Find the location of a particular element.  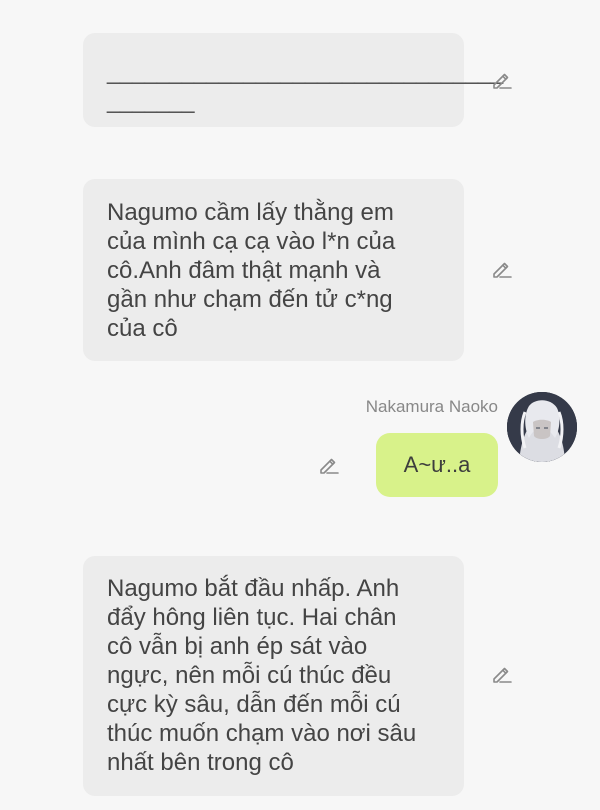

sender-name: Nakamura Naoko is located at coordinates (431, 406).